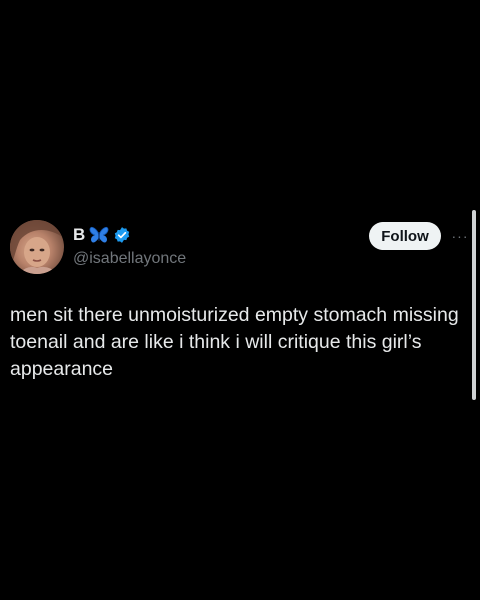 The height and width of the screenshot is (600, 480). I want to click on author-name-row: B, so click(102, 235).